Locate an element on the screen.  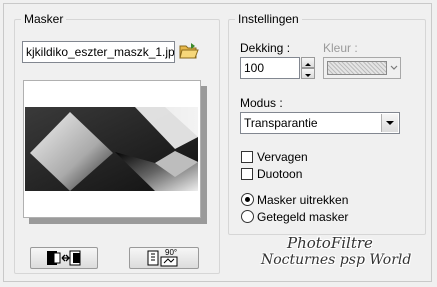
duotoon-checkbox is located at coordinates (247, 174).